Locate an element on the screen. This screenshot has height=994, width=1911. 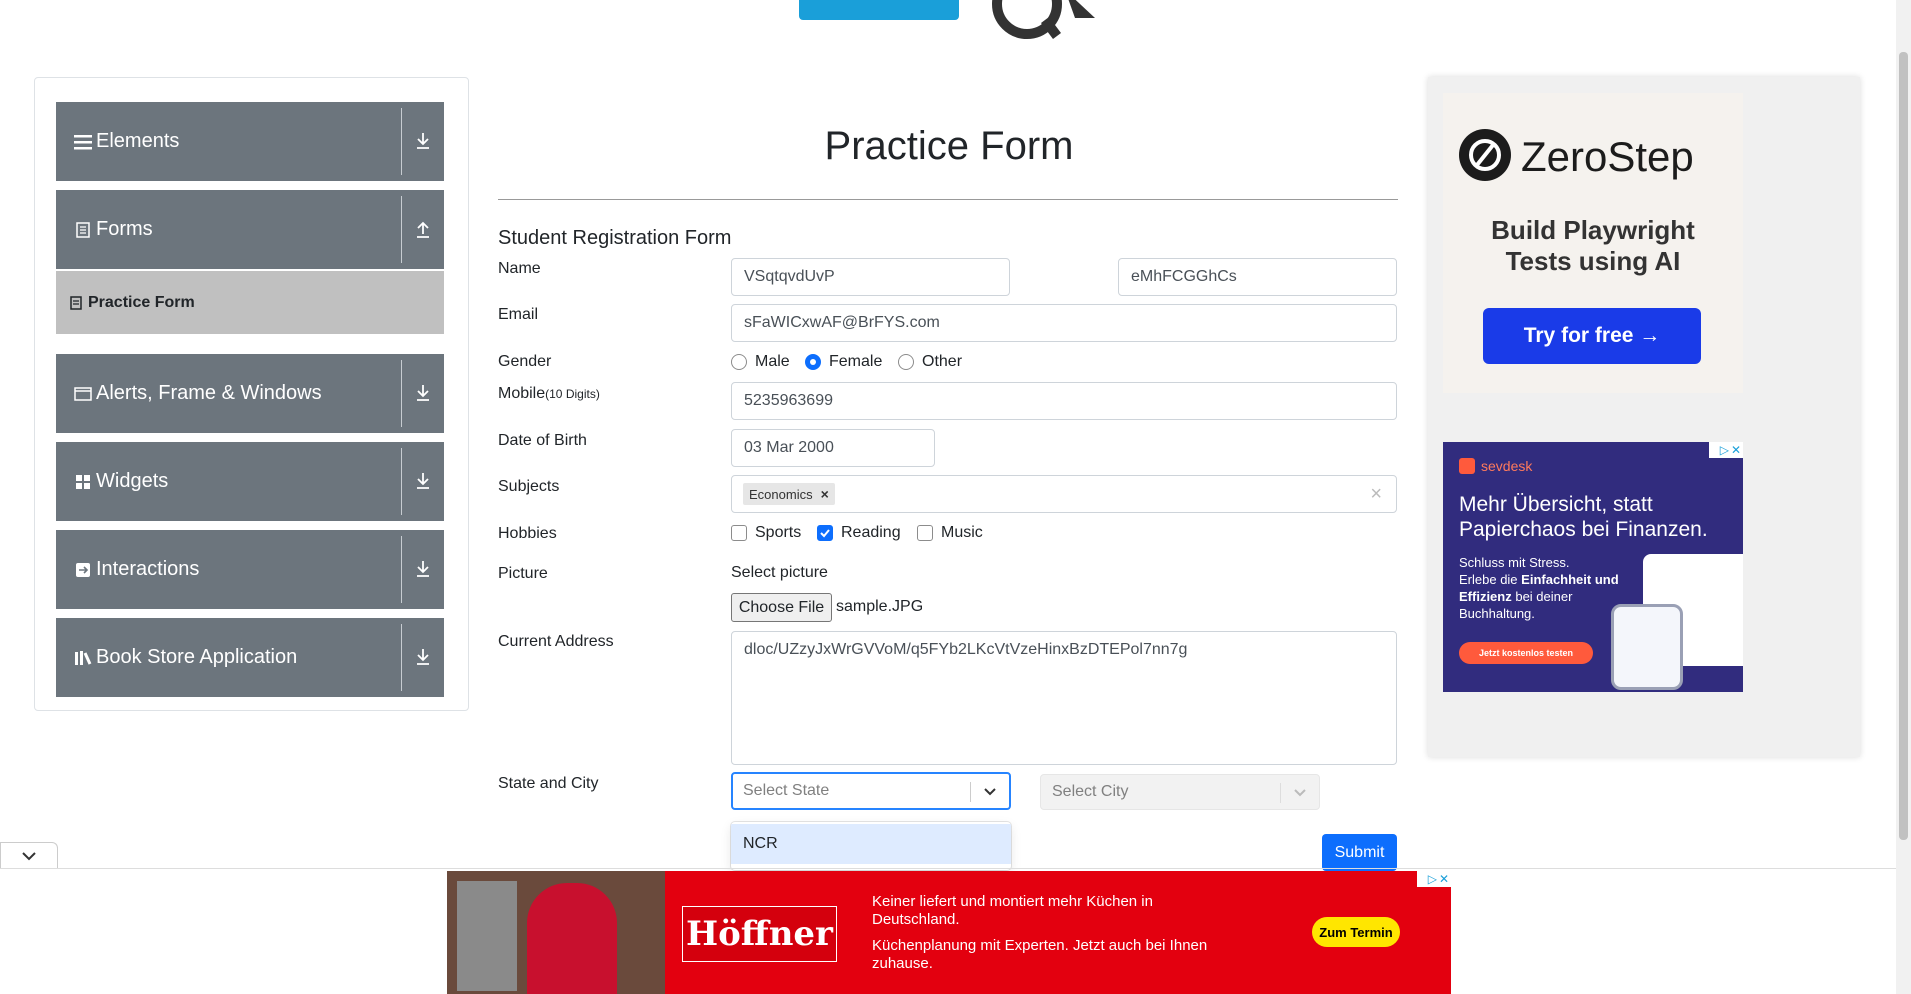
check-icon is located at coordinates (825, 533).